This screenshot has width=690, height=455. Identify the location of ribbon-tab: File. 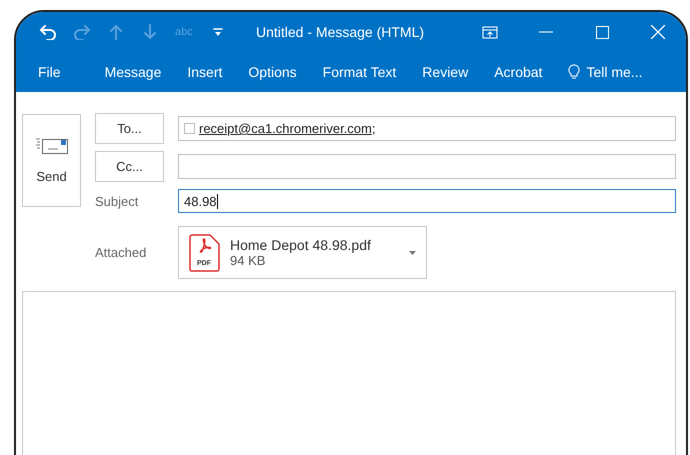
(49, 72).